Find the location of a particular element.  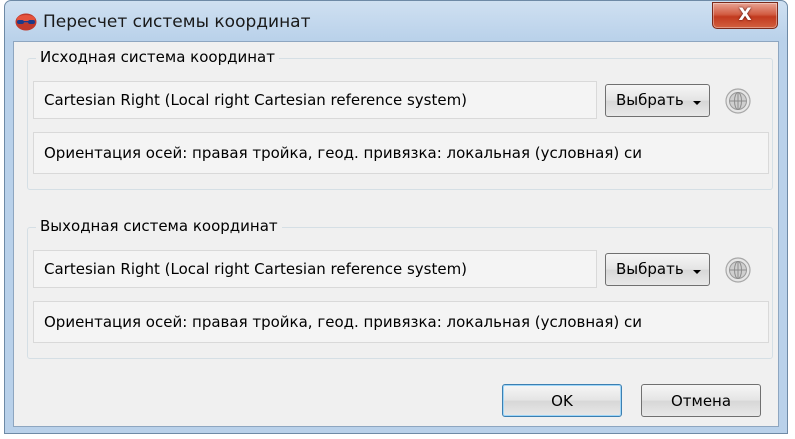

close-button: X is located at coordinates (745, 15).